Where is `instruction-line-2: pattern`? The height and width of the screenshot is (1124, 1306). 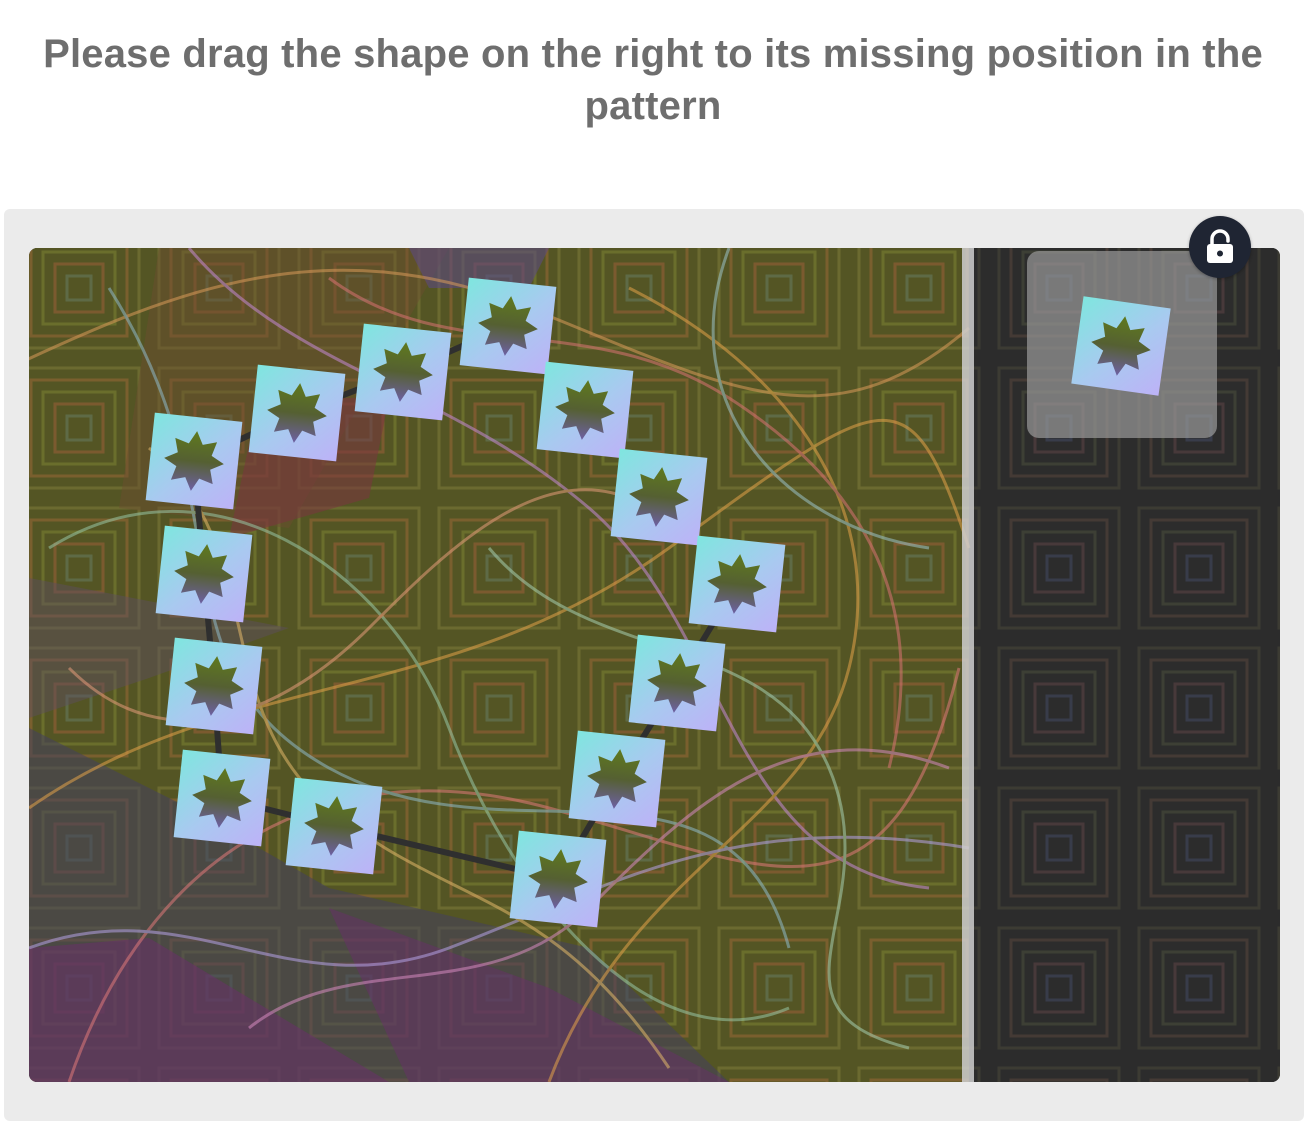 instruction-line-2: pattern is located at coordinates (653, 106).